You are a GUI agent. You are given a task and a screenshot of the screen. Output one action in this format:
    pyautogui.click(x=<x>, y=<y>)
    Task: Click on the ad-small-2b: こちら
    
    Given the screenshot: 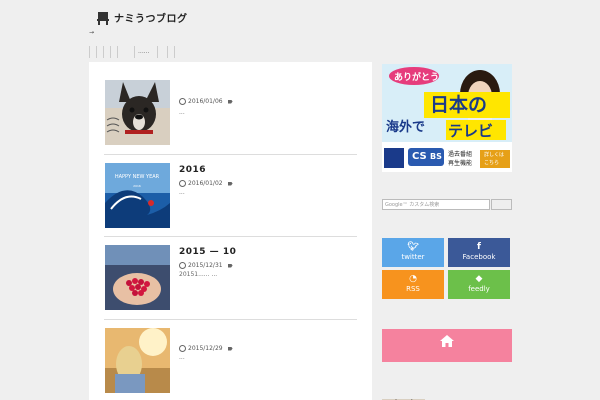 What is the action you would take?
    pyautogui.click(x=492, y=163)
    